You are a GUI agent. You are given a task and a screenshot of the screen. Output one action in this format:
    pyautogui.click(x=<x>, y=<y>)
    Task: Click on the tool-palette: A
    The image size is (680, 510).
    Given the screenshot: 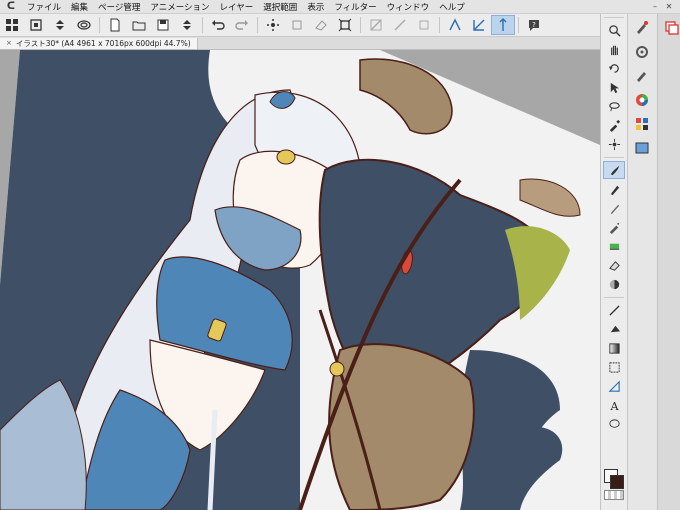 What is the action you would take?
    pyautogui.click(x=613, y=262)
    